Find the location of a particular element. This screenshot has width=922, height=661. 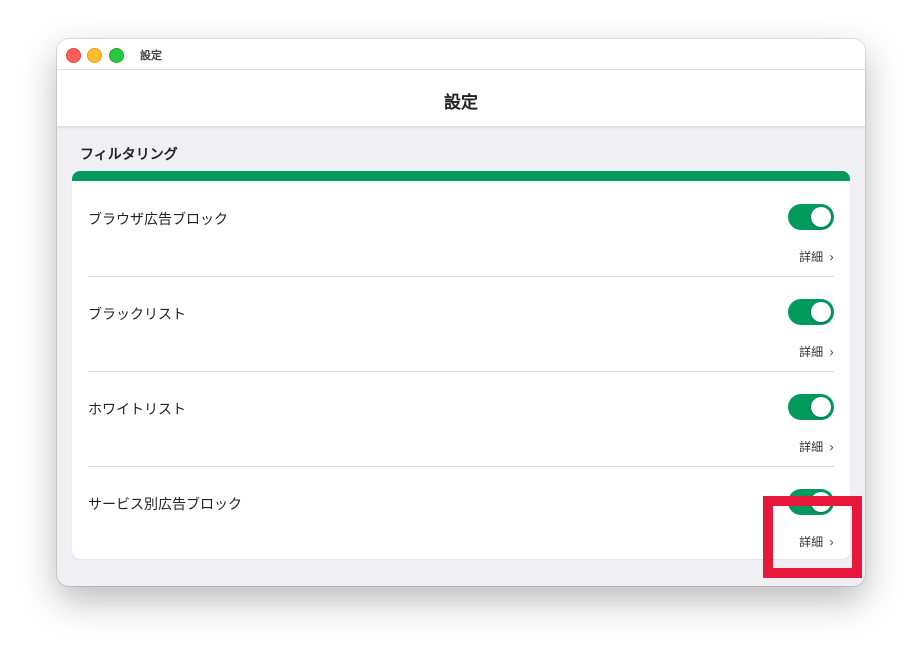

zoom-window-button is located at coordinates (116, 55).